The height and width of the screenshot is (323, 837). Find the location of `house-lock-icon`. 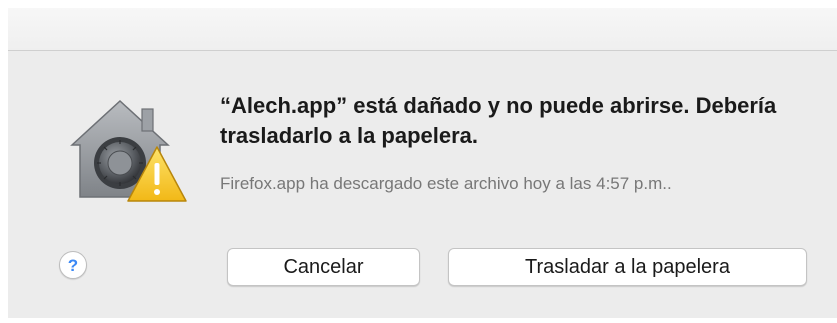

house-lock-icon is located at coordinates (128, 150).